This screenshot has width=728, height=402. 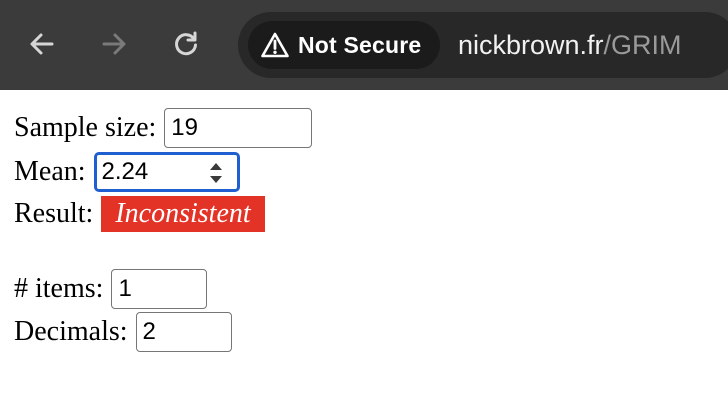 I want to click on sample-size-label: Sample size:, so click(x=85, y=127).